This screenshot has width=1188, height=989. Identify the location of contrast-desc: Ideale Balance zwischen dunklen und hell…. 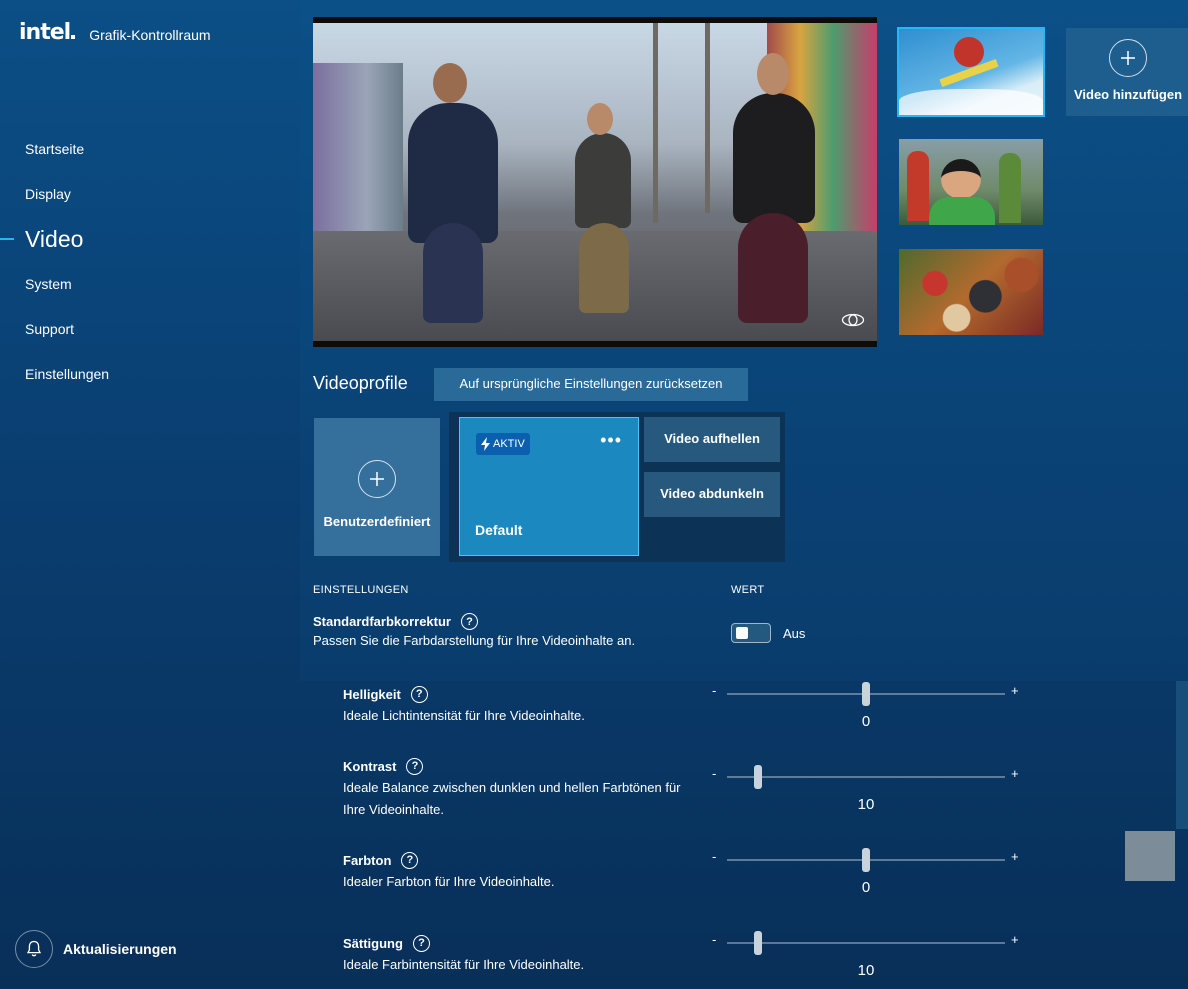
(512, 798).